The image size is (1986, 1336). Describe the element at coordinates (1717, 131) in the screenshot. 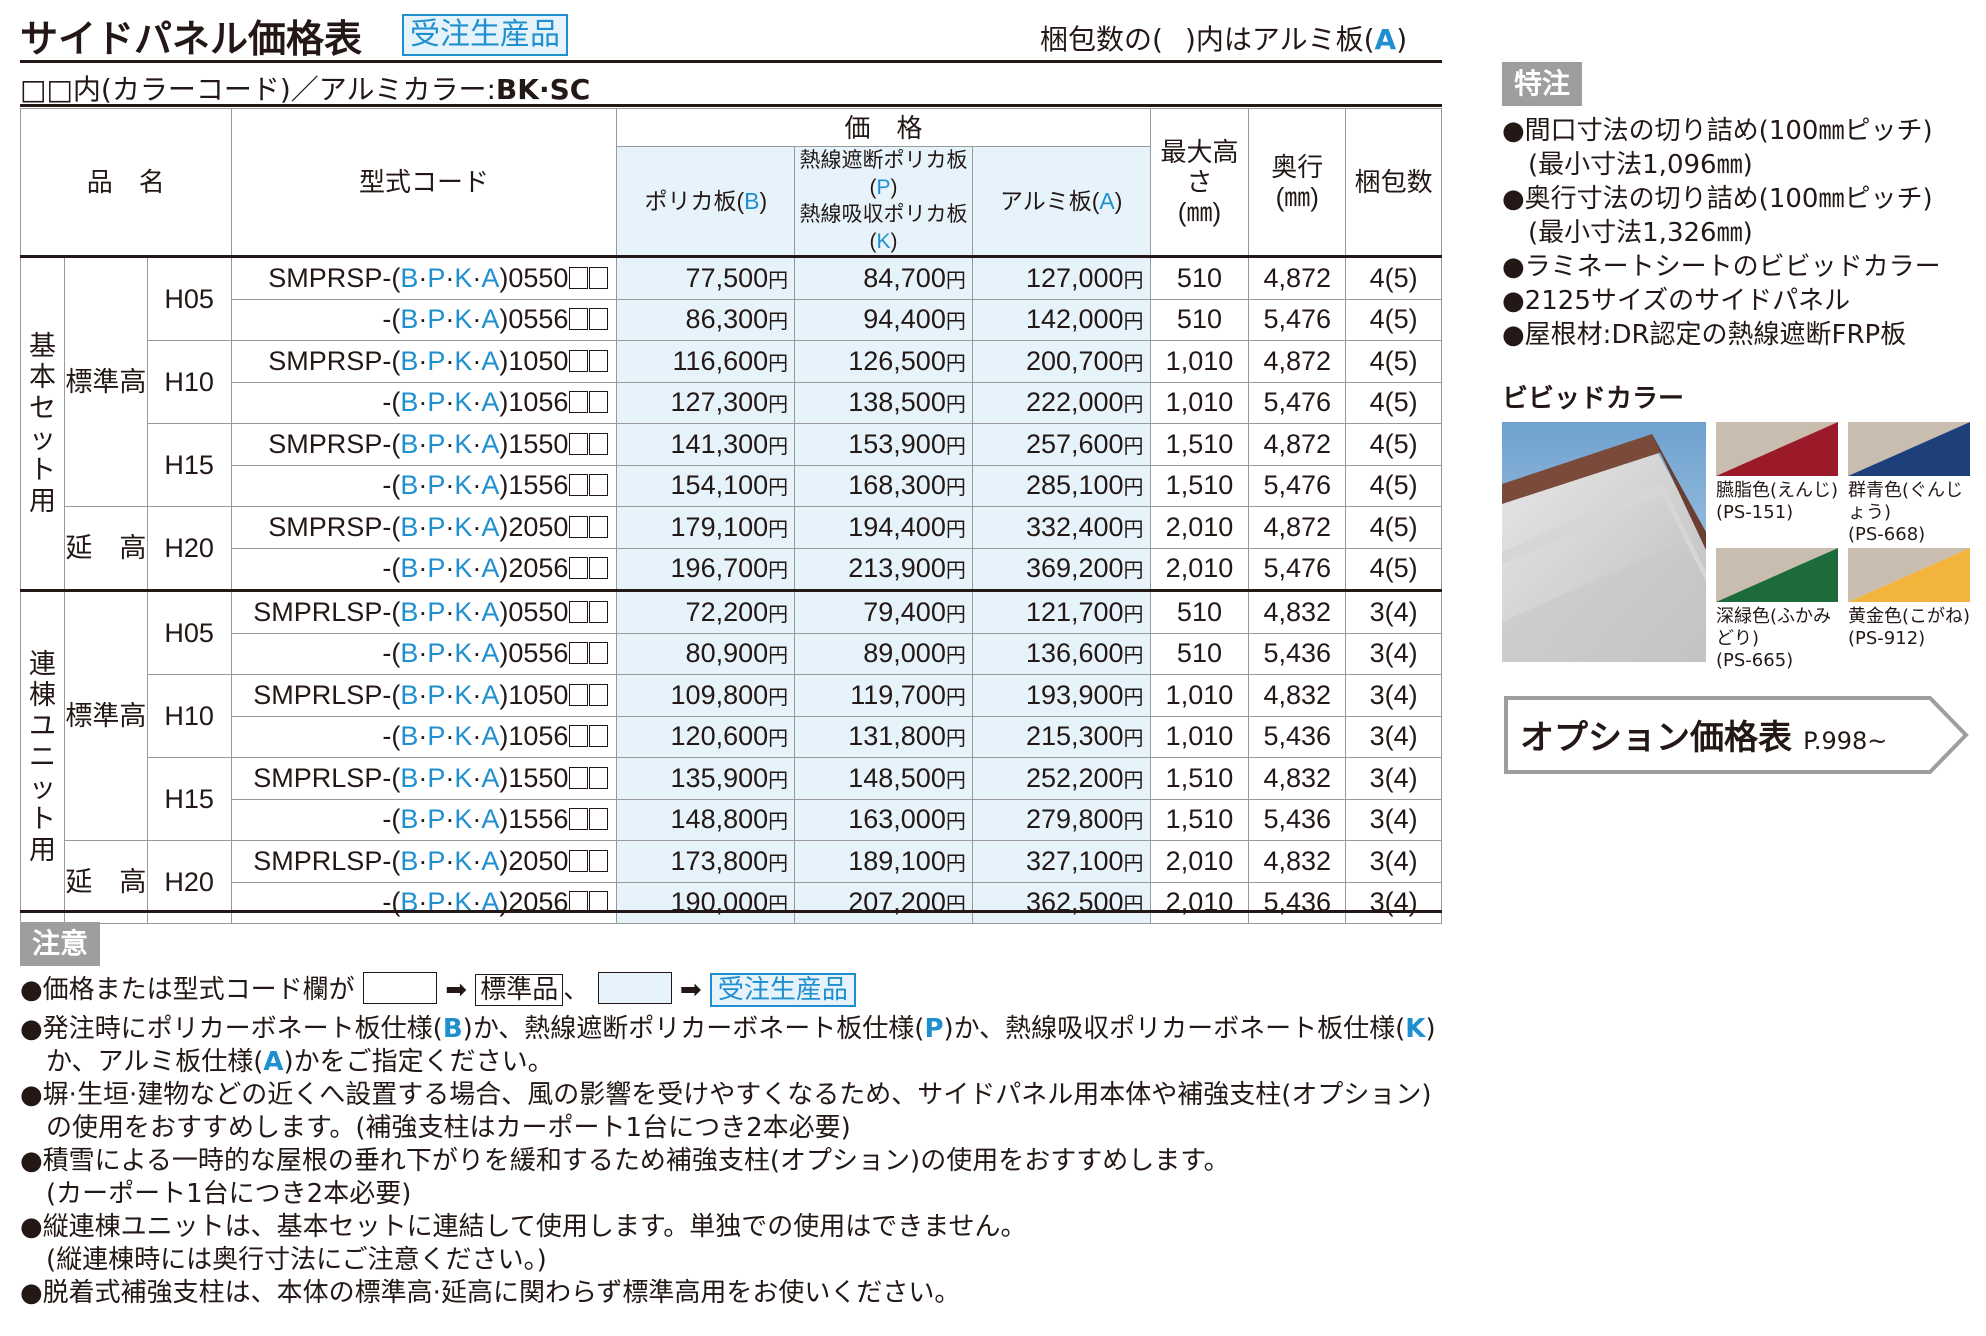

I see `special-item: ●間口寸法の切り詰め(100㎜ピッチ)` at that location.